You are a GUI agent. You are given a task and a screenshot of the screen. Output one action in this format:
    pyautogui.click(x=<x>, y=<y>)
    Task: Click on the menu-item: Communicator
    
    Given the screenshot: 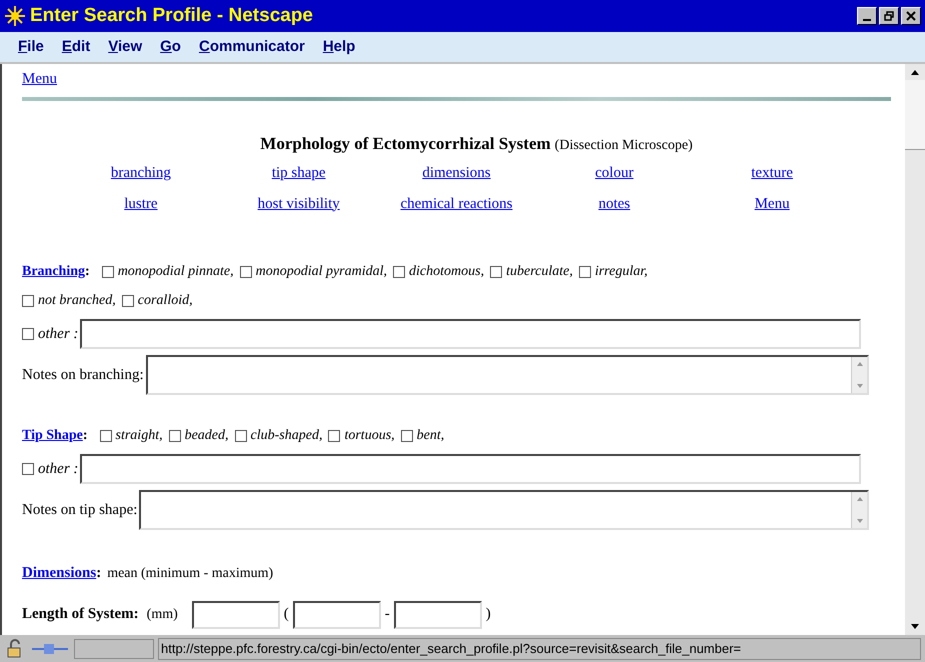 What is the action you would take?
    pyautogui.click(x=251, y=47)
    